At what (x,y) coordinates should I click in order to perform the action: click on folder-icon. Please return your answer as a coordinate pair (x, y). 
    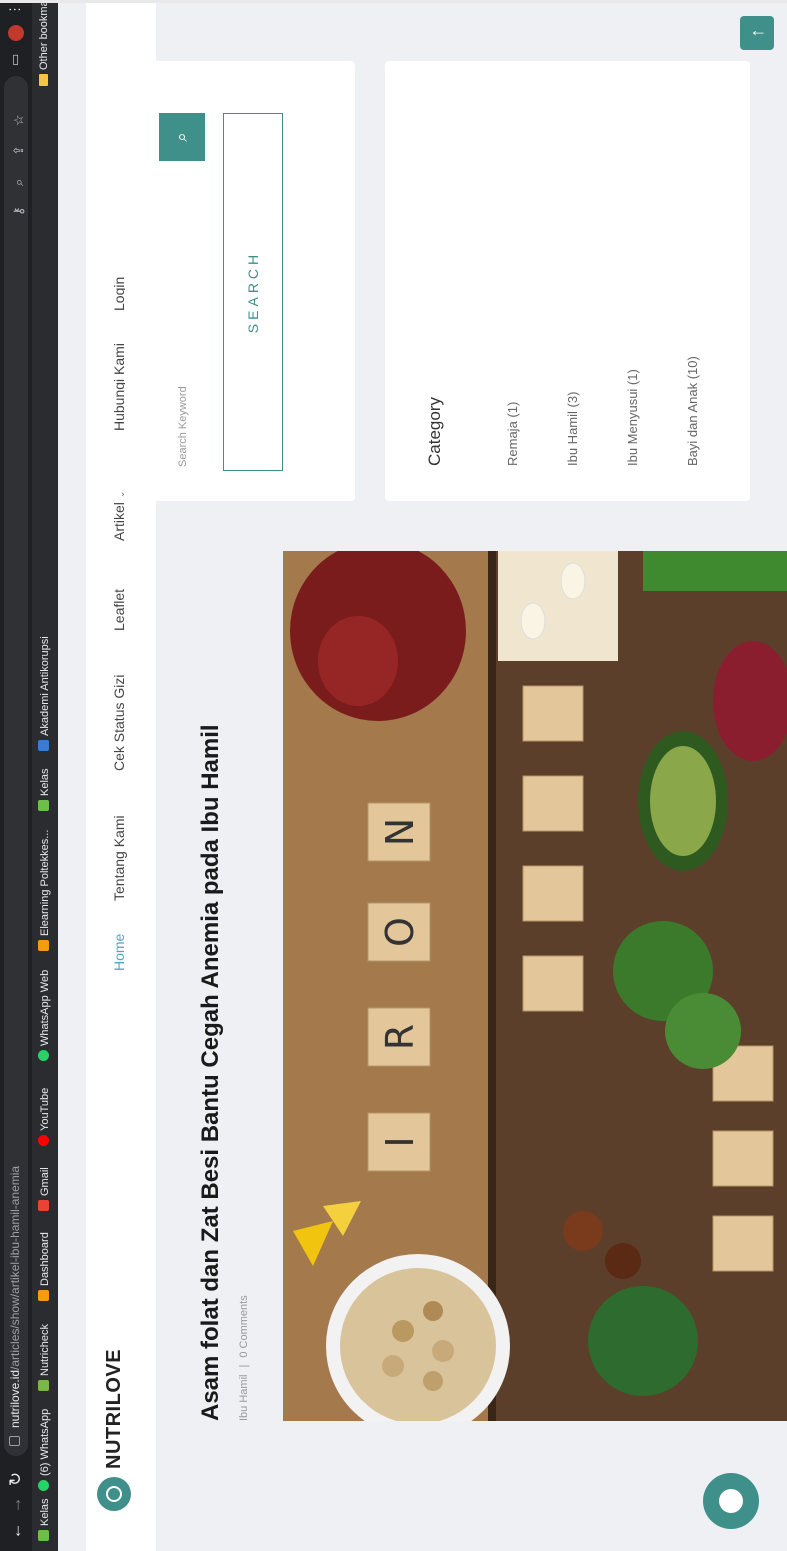
    Looking at the image, I should click on (43, 80).